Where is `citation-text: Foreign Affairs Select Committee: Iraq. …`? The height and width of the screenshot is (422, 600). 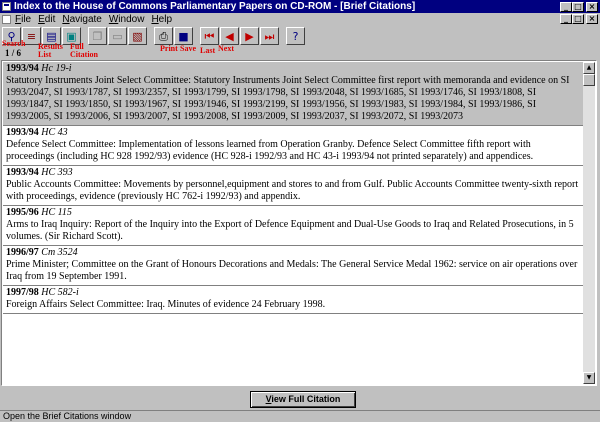 citation-text: Foreign Affairs Select Committee: Iraq. … is located at coordinates (166, 304).